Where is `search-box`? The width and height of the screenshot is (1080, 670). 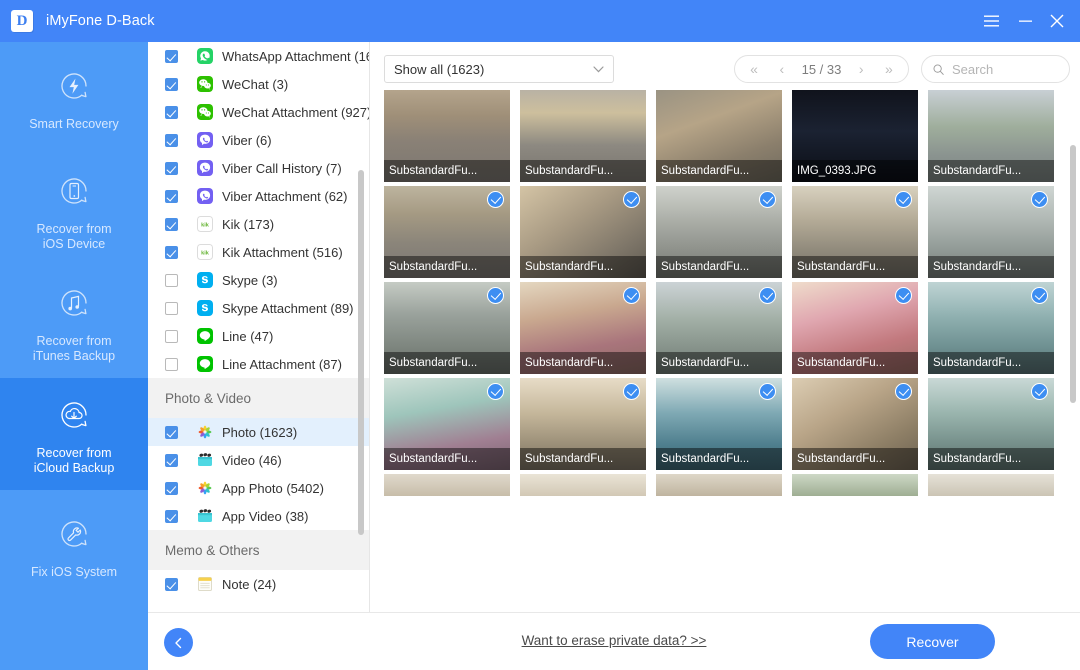 search-box is located at coordinates (995, 69).